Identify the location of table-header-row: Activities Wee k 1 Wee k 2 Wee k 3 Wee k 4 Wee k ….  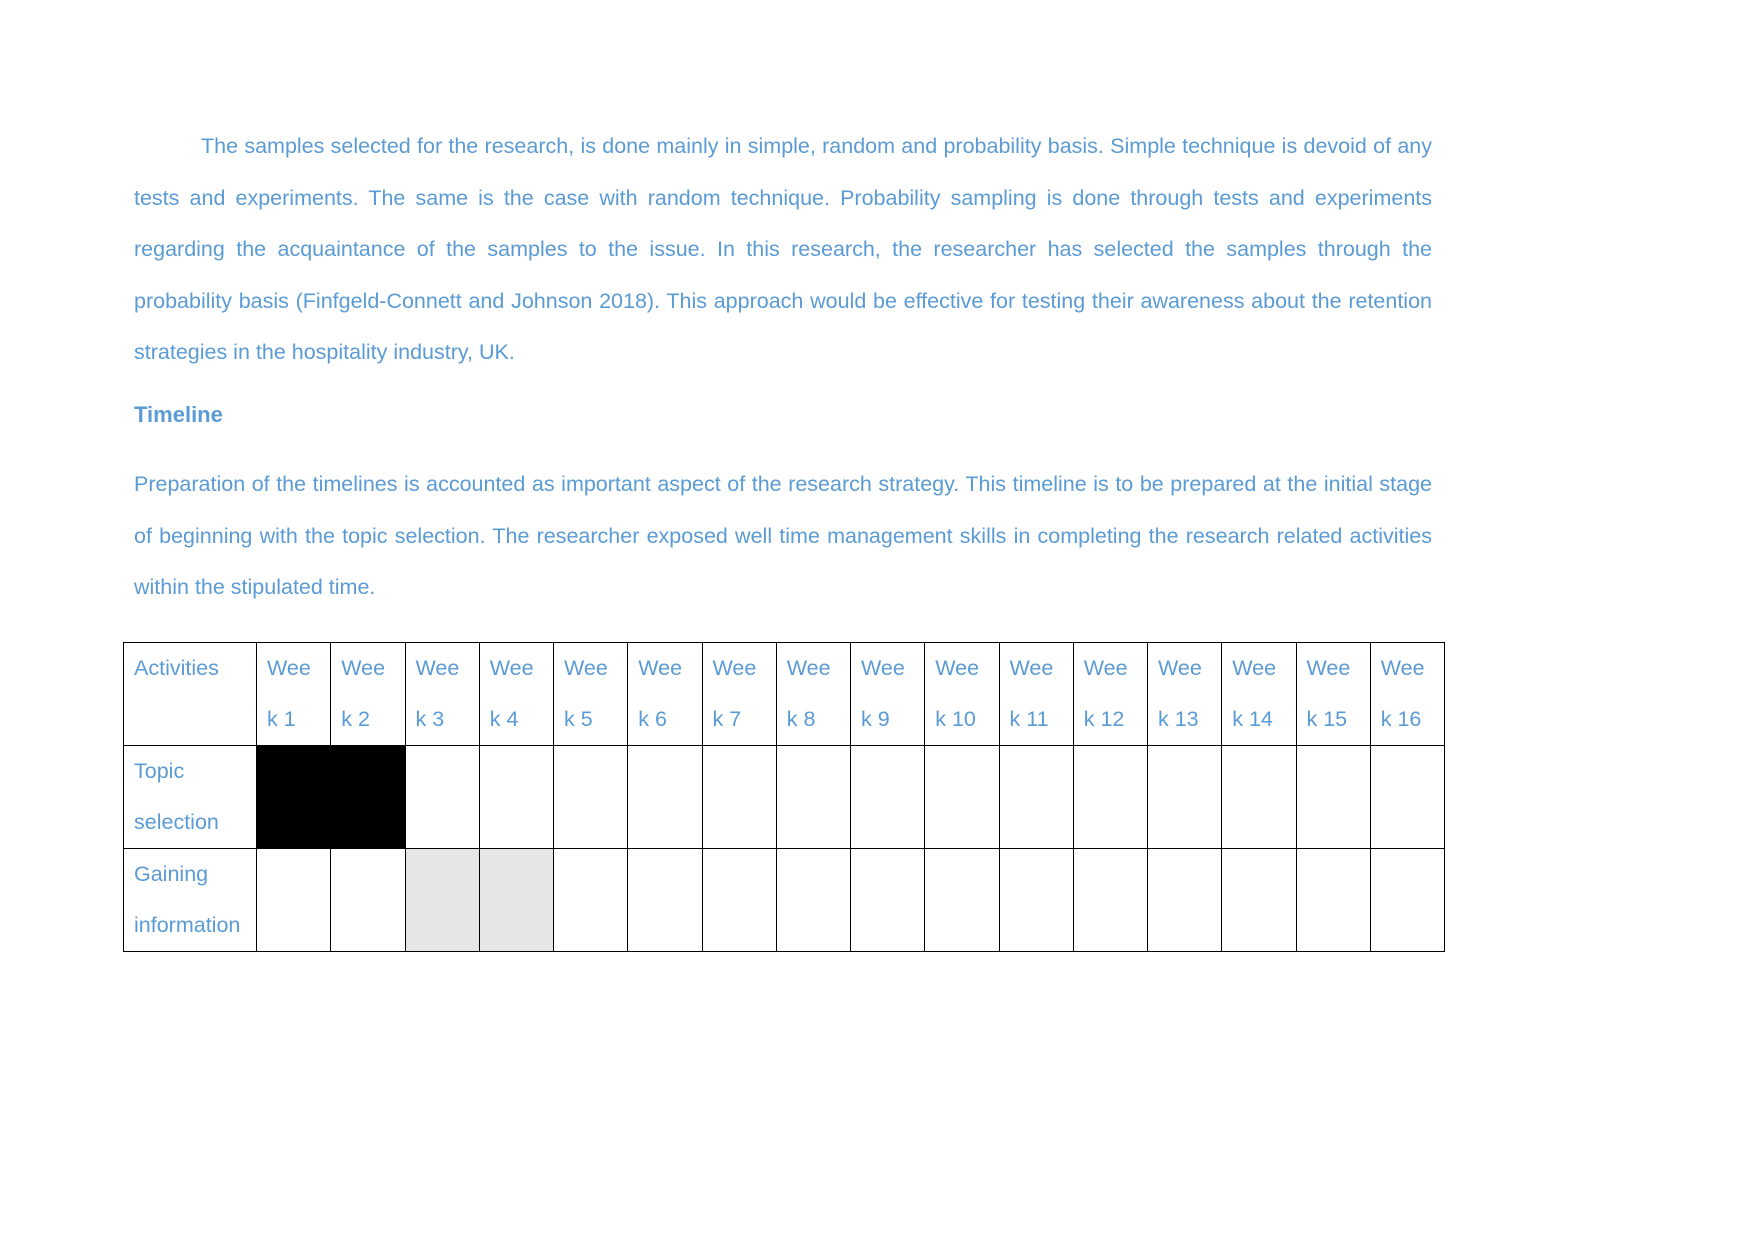
(784, 694).